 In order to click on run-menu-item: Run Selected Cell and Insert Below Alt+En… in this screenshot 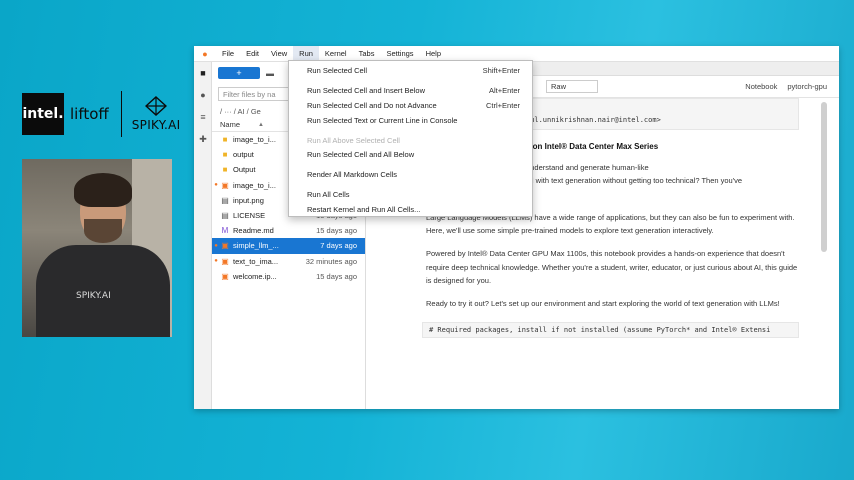, I will do `click(413, 90)`.